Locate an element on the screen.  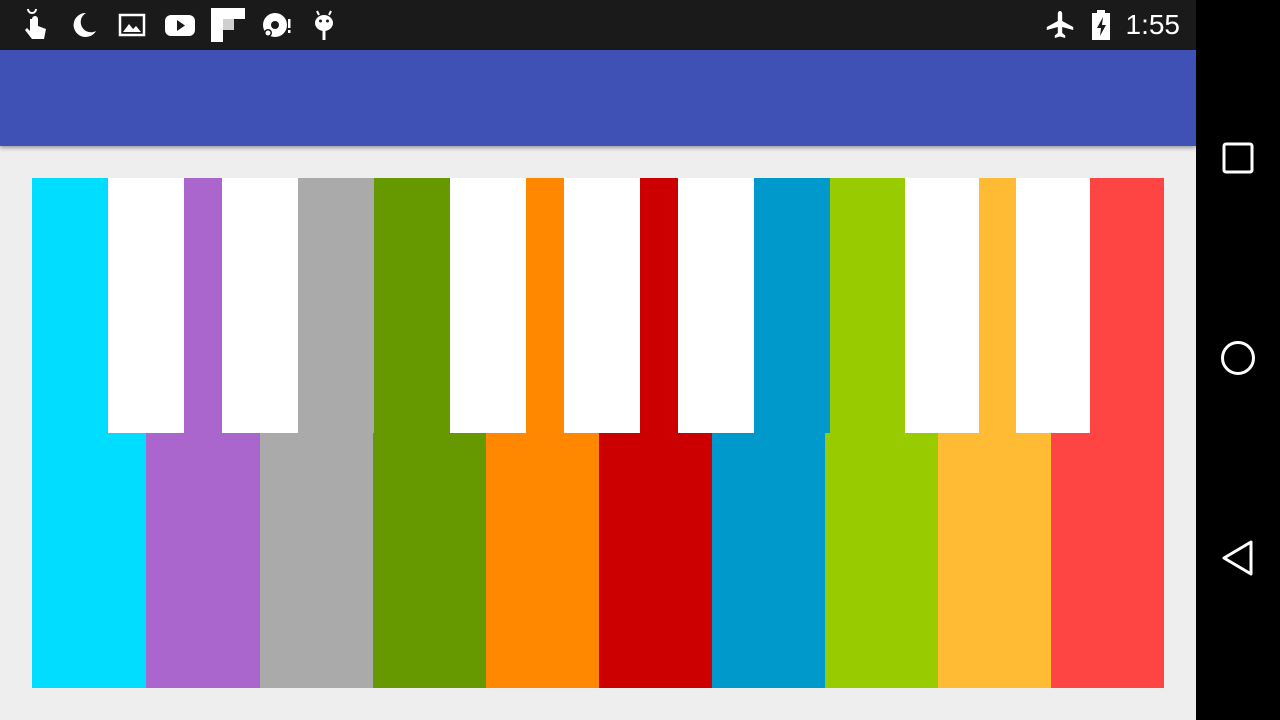
status-bar: 1:55 is located at coordinates (598, 25).